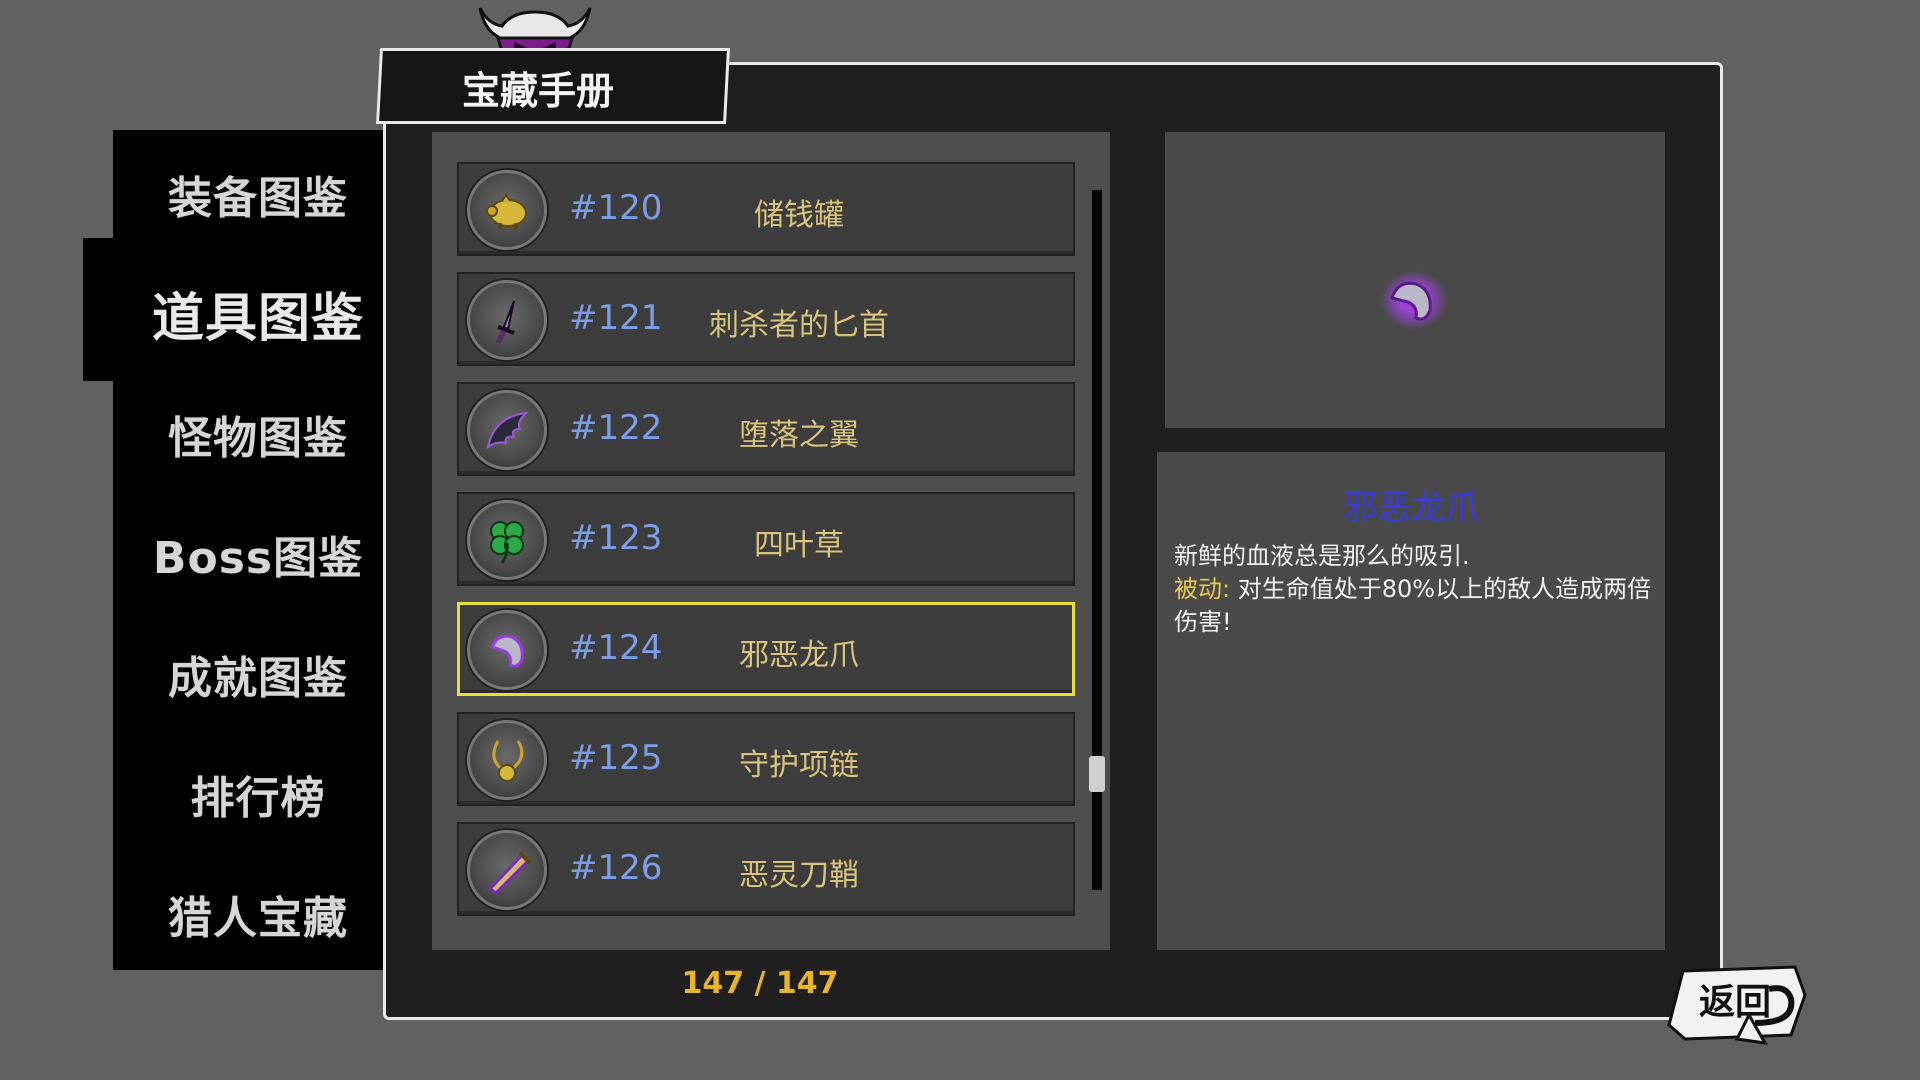 This screenshot has width=1920, height=1080. What do you see at coordinates (236, 309) in the screenshot?
I see `sidebar-active-highlight` at bounding box center [236, 309].